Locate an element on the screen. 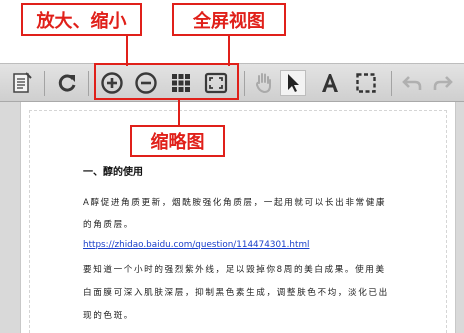 The image size is (464, 333). redo-button is located at coordinates (443, 83).